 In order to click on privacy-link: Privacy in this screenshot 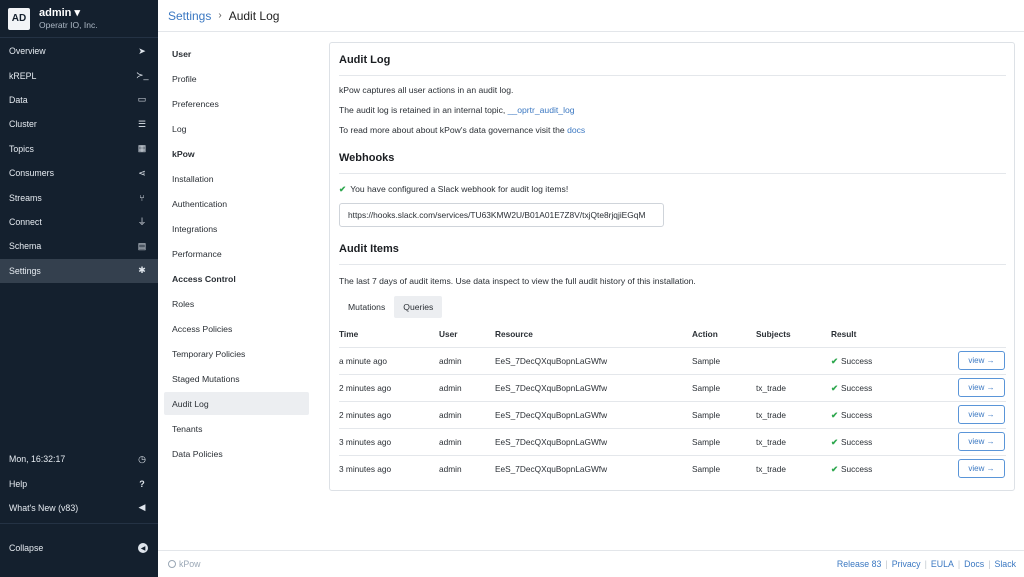, I will do `click(906, 564)`.